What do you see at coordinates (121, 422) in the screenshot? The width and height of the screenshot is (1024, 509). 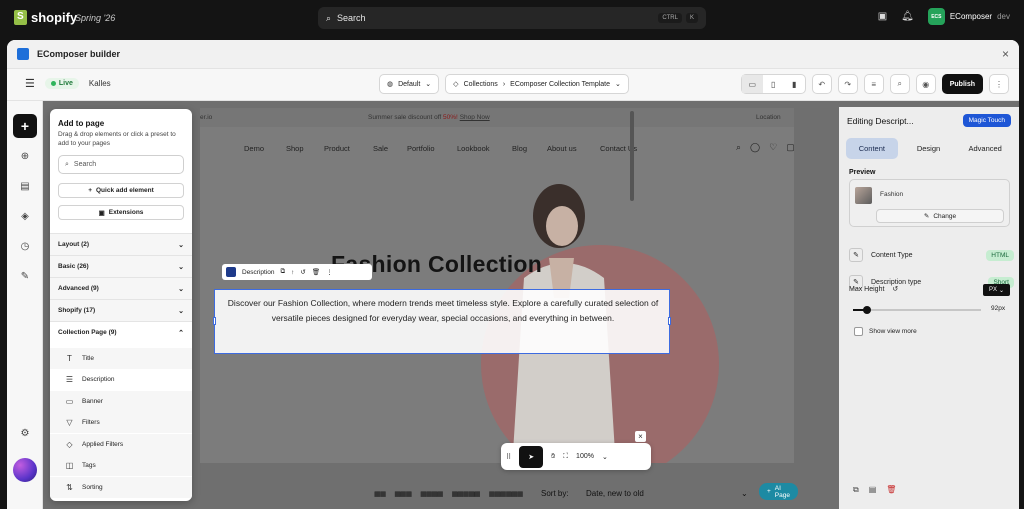 I see `element-filters: ▽ Filters` at bounding box center [121, 422].